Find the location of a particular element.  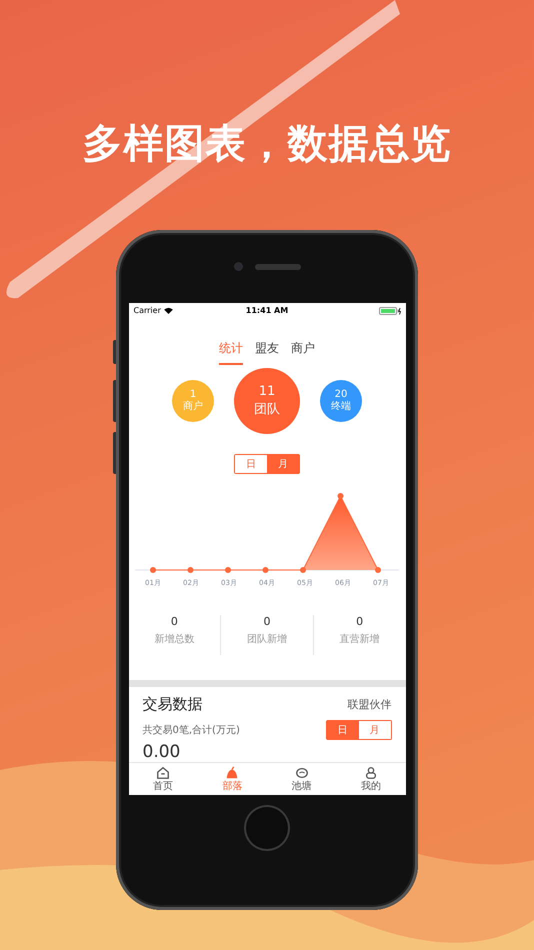

summary-value: 11 is located at coordinates (267, 391).